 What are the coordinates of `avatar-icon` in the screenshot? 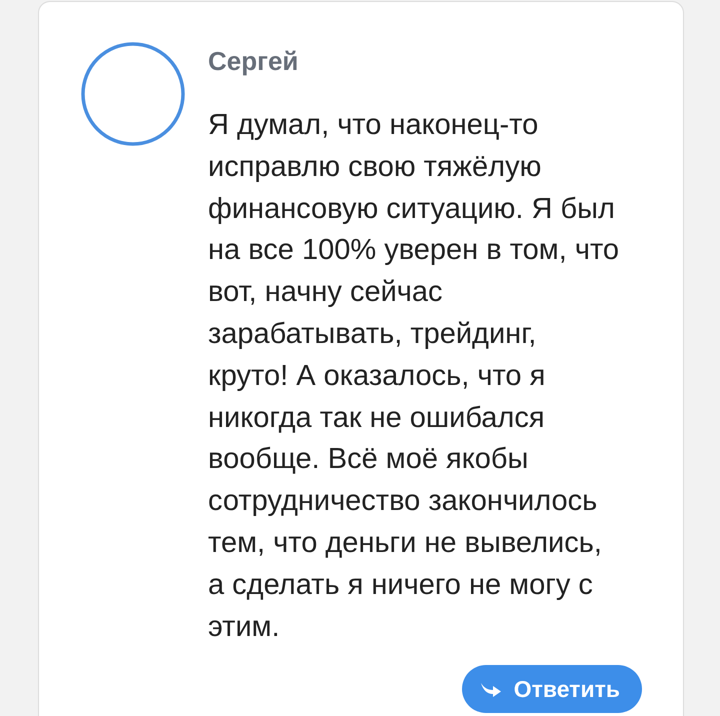 It's located at (133, 94).